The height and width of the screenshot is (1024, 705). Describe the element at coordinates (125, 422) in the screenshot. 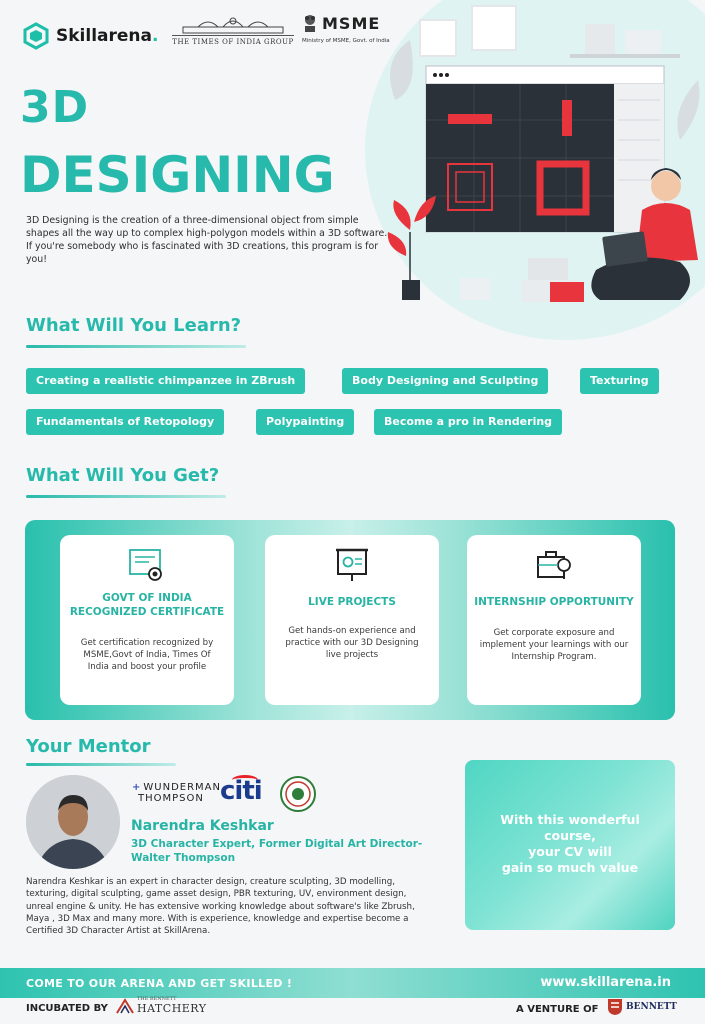

I see `learn-chip-retopology: Fundamentals of Retopology` at that location.